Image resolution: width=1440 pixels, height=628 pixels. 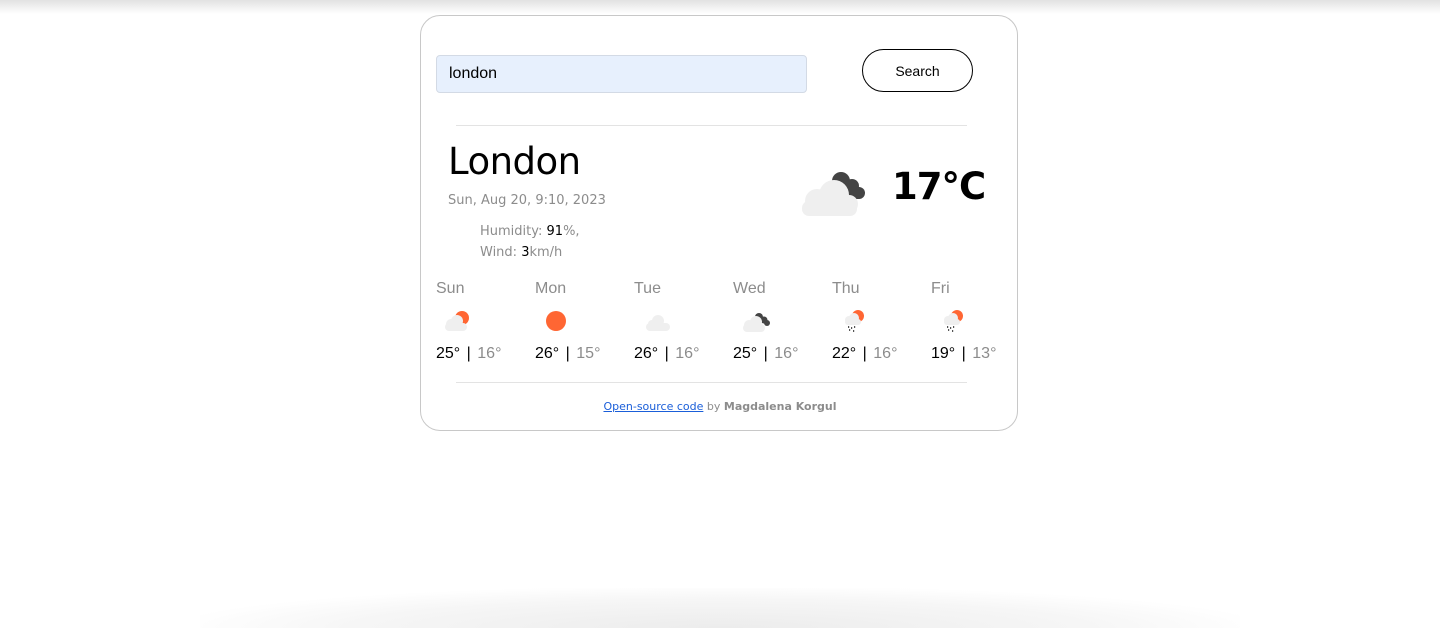 I want to click on footer: Open-source code by Magdalena Korgul, so click(x=720, y=406).